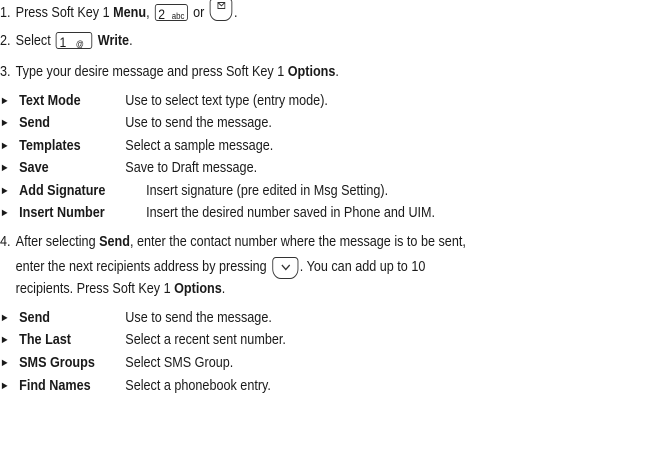 Image resolution: width=652 pixels, height=476 pixels. Describe the element at coordinates (34, 168) in the screenshot. I see `option-term: Save` at that location.